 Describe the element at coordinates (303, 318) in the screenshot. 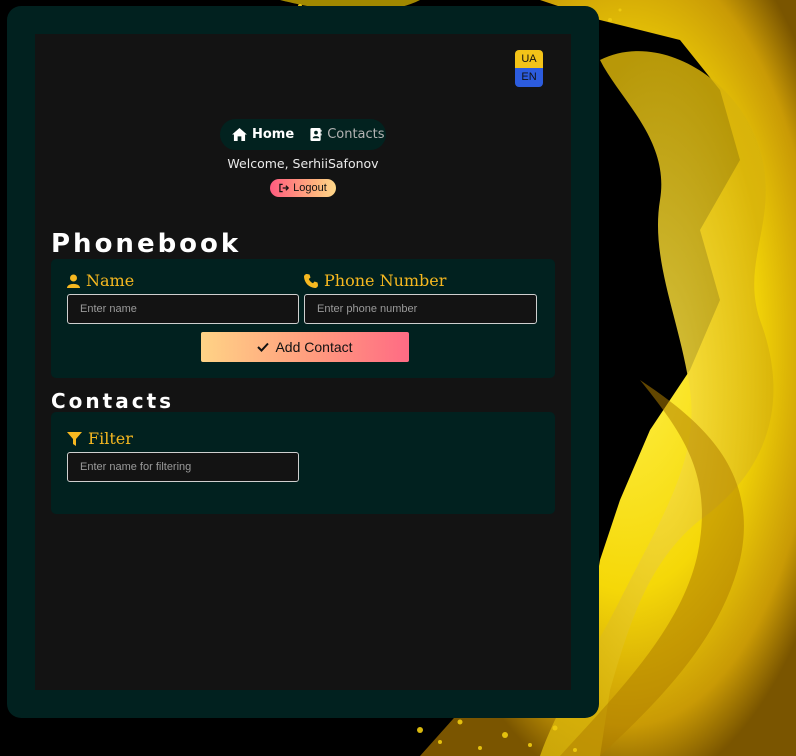

I see `add-contact-form: Name Phone Number Add Contact` at that location.